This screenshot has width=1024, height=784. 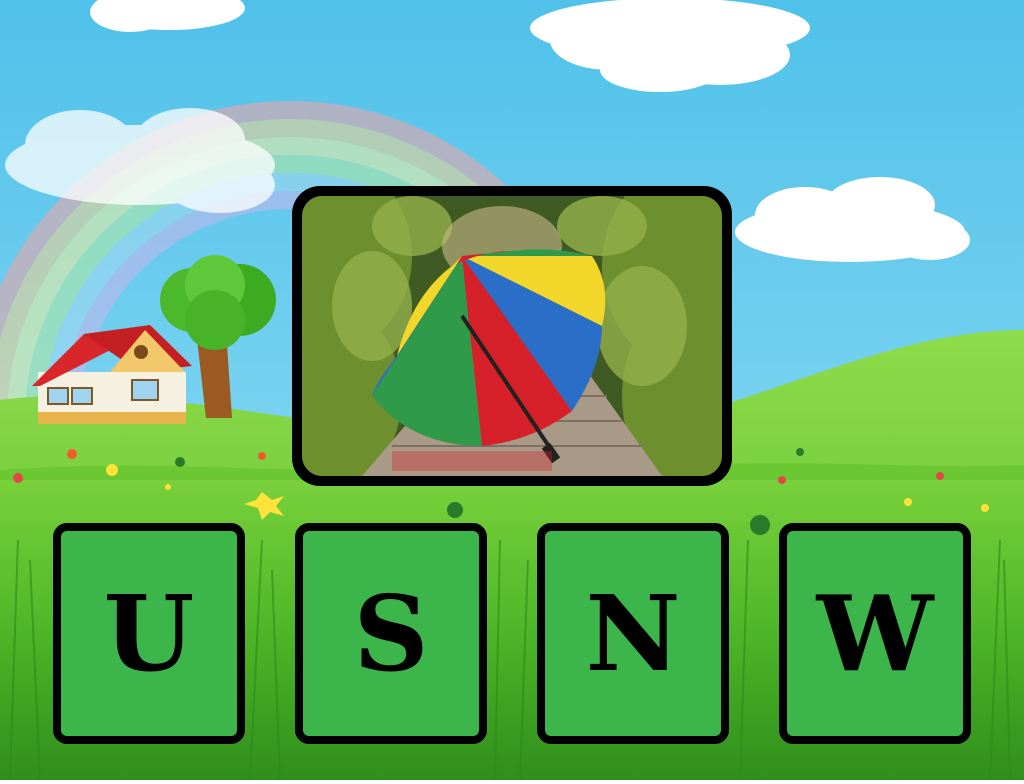 I want to click on tile-letter: N, so click(x=633, y=633).